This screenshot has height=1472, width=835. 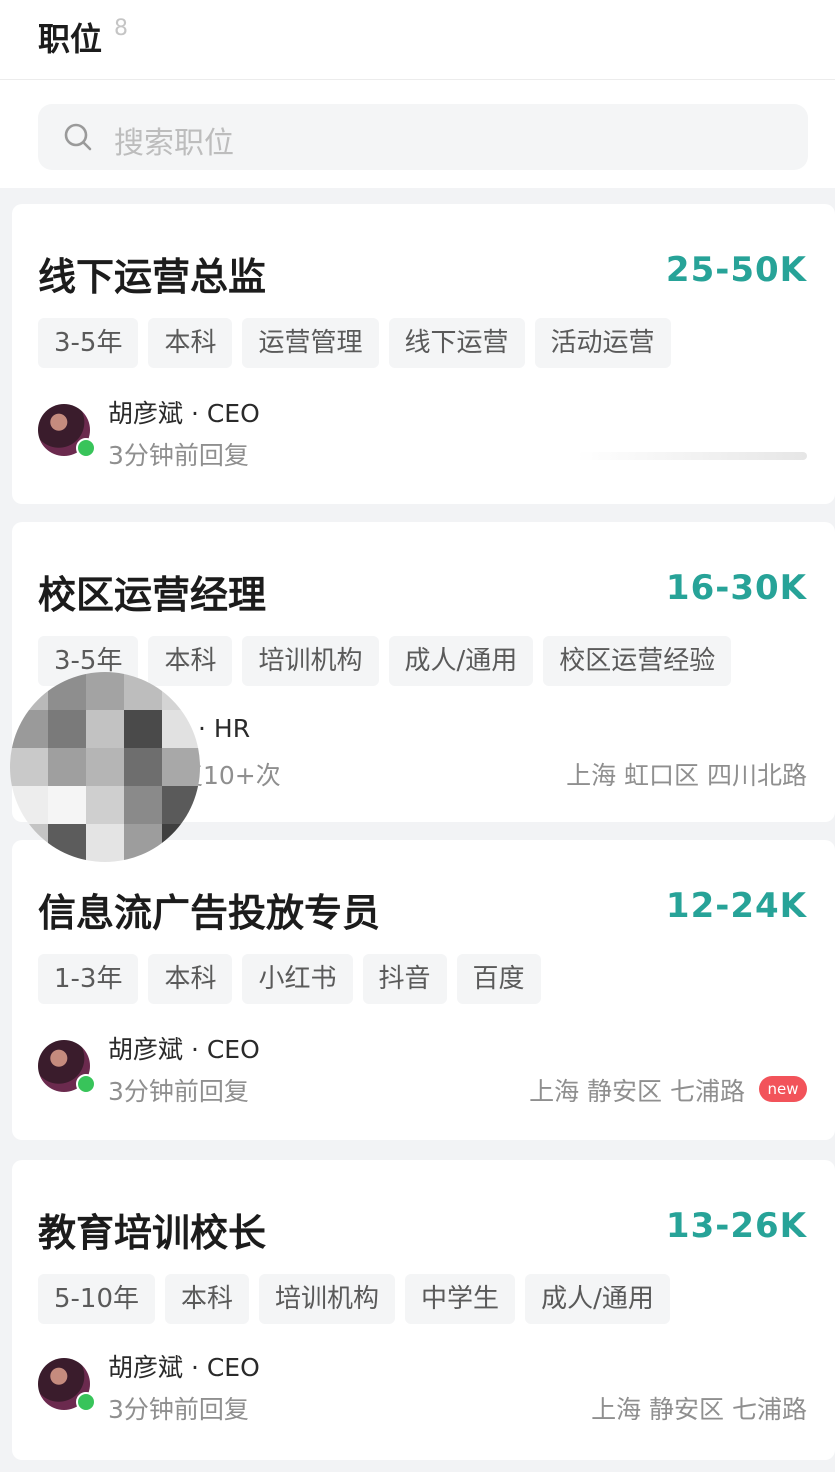 I want to click on job-tag: 5-10年, so click(x=97, y=1299).